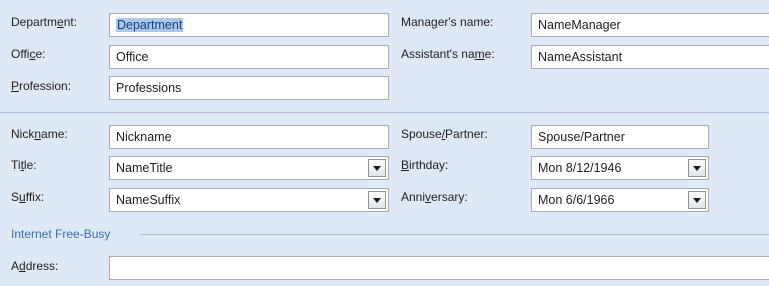  I want to click on address-label: Address:, so click(35, 266).